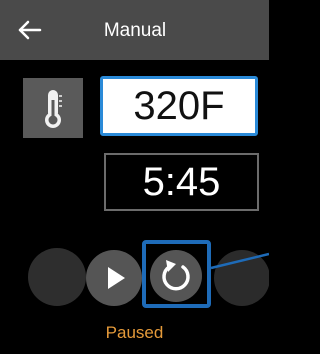 The image size is (320, 354). What do you see at coordinates (239, 261) in the screenshot?
I see `callout-line` at bounding box center [239, 261].